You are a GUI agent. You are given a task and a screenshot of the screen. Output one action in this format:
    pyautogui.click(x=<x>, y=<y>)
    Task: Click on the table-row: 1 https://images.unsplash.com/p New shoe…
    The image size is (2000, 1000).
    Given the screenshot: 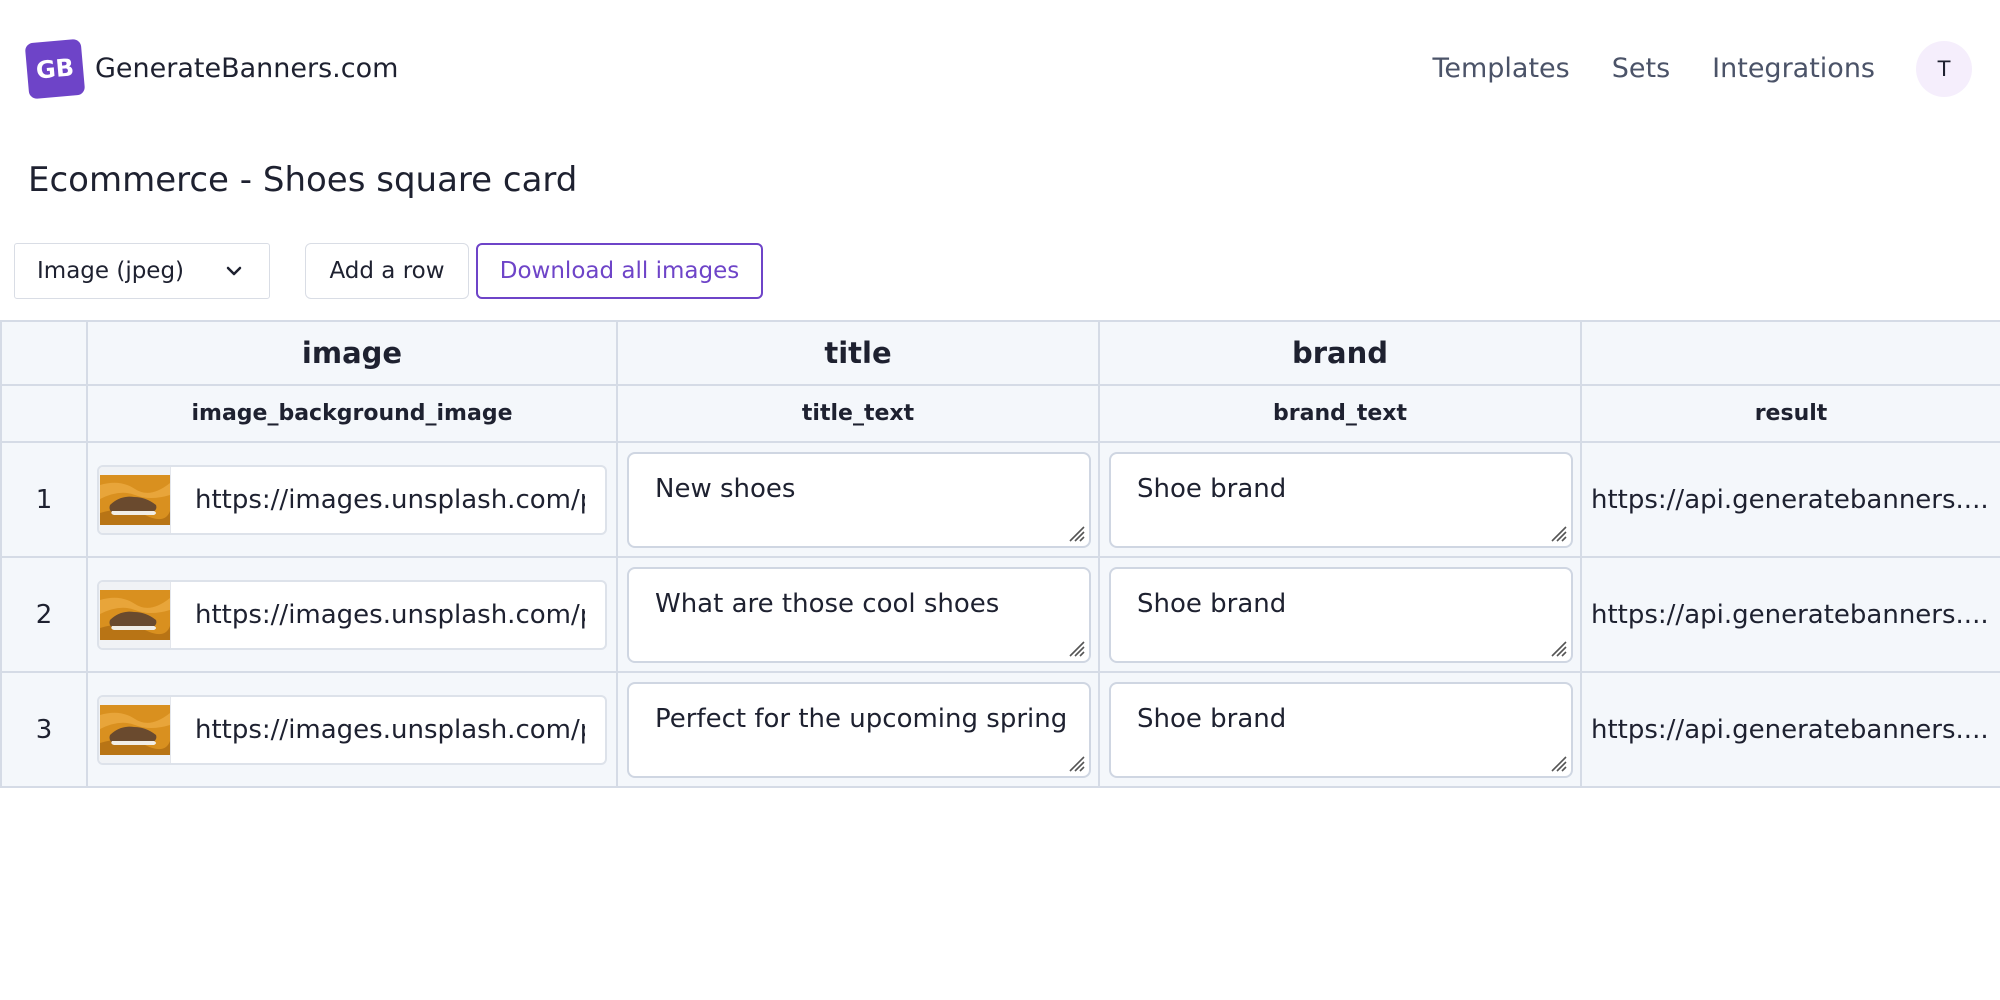 What is the action you would take?
    pyautogui.click(x=1000, y=500)
    